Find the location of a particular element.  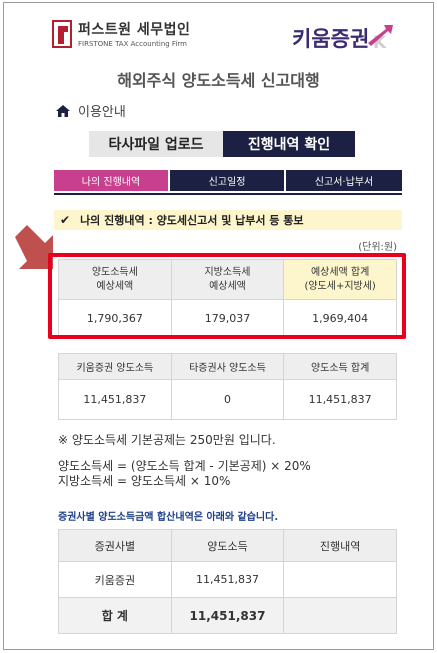

deduction-note: ※ 양도소득세 기본공제는 250만원 입니다. is located at coordinates (167, 440).